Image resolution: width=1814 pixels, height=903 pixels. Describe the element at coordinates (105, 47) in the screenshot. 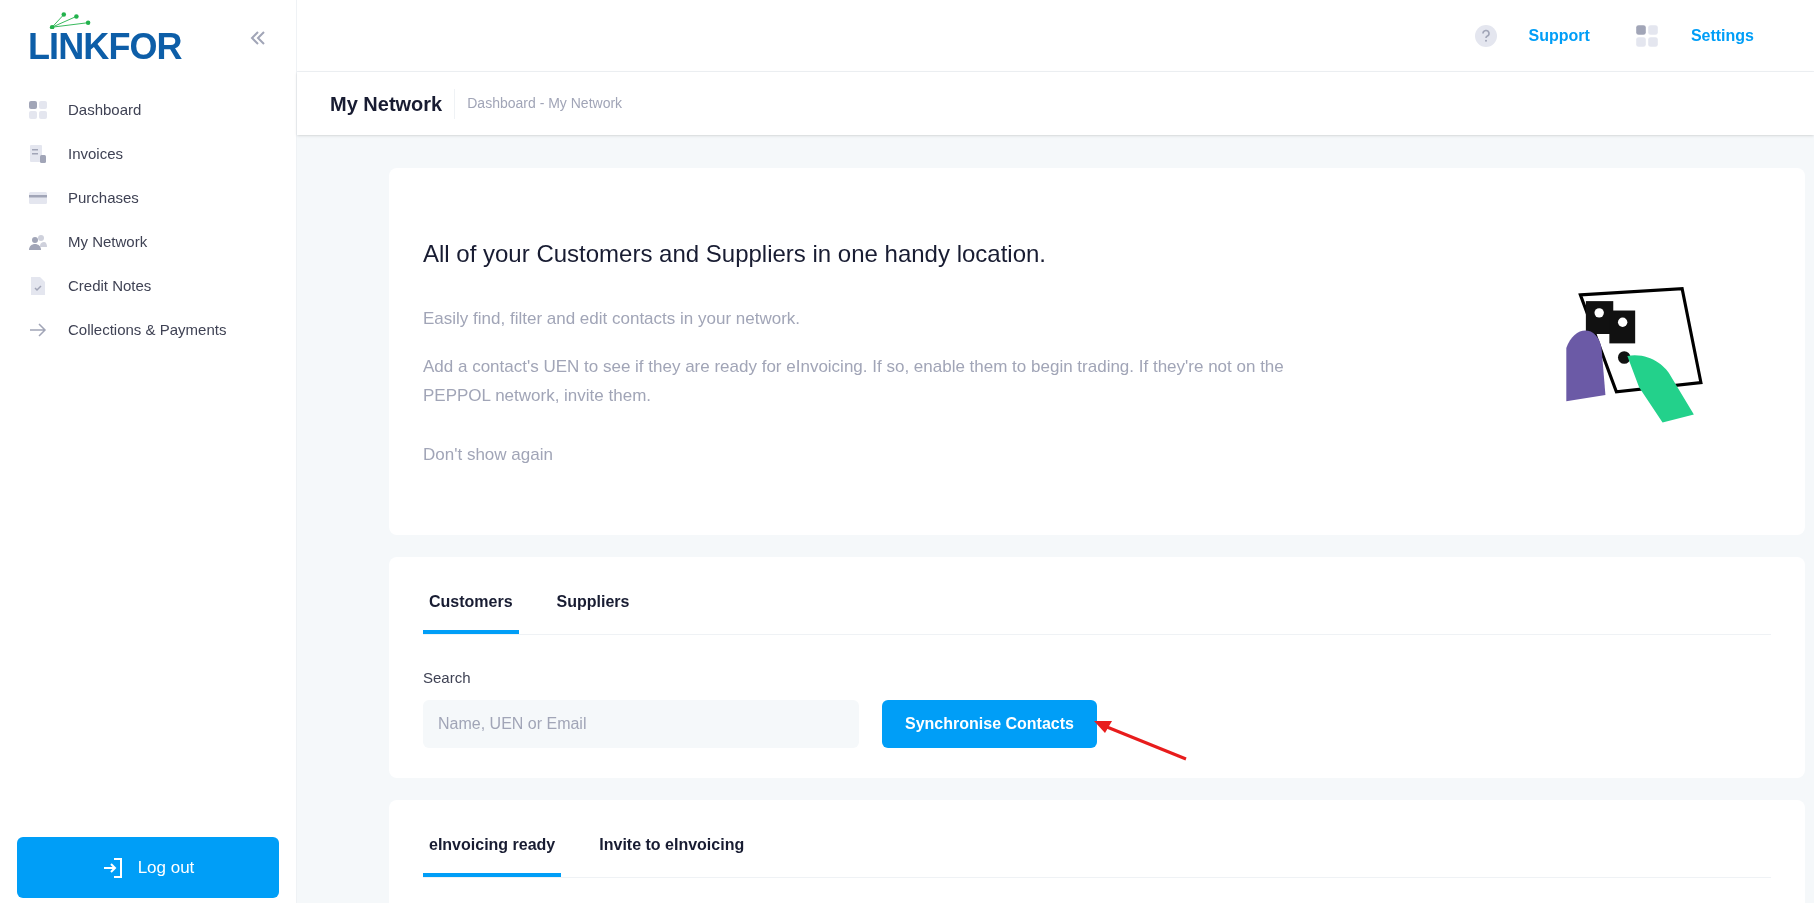

I see `logo: LINKFOR` at that location.